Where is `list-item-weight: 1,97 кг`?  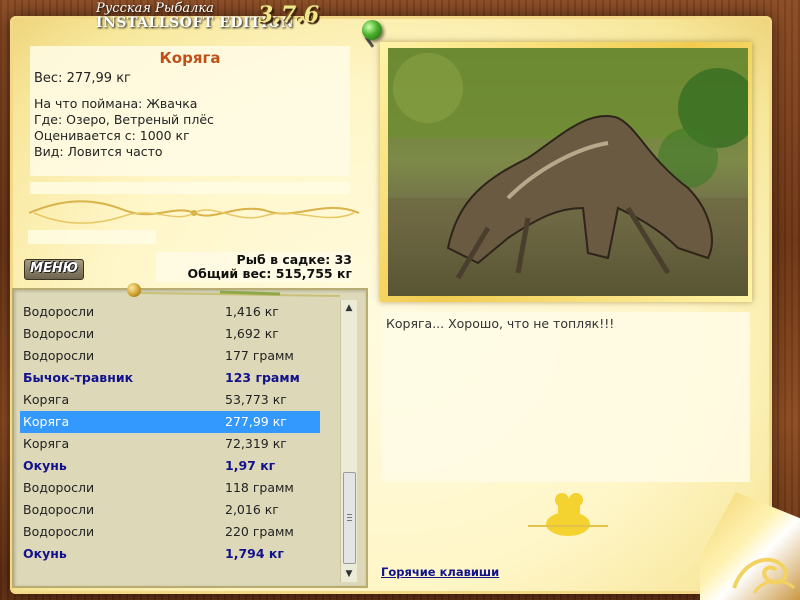 list-item-weight: 1,97 кг is located at coordinates (250, 465).